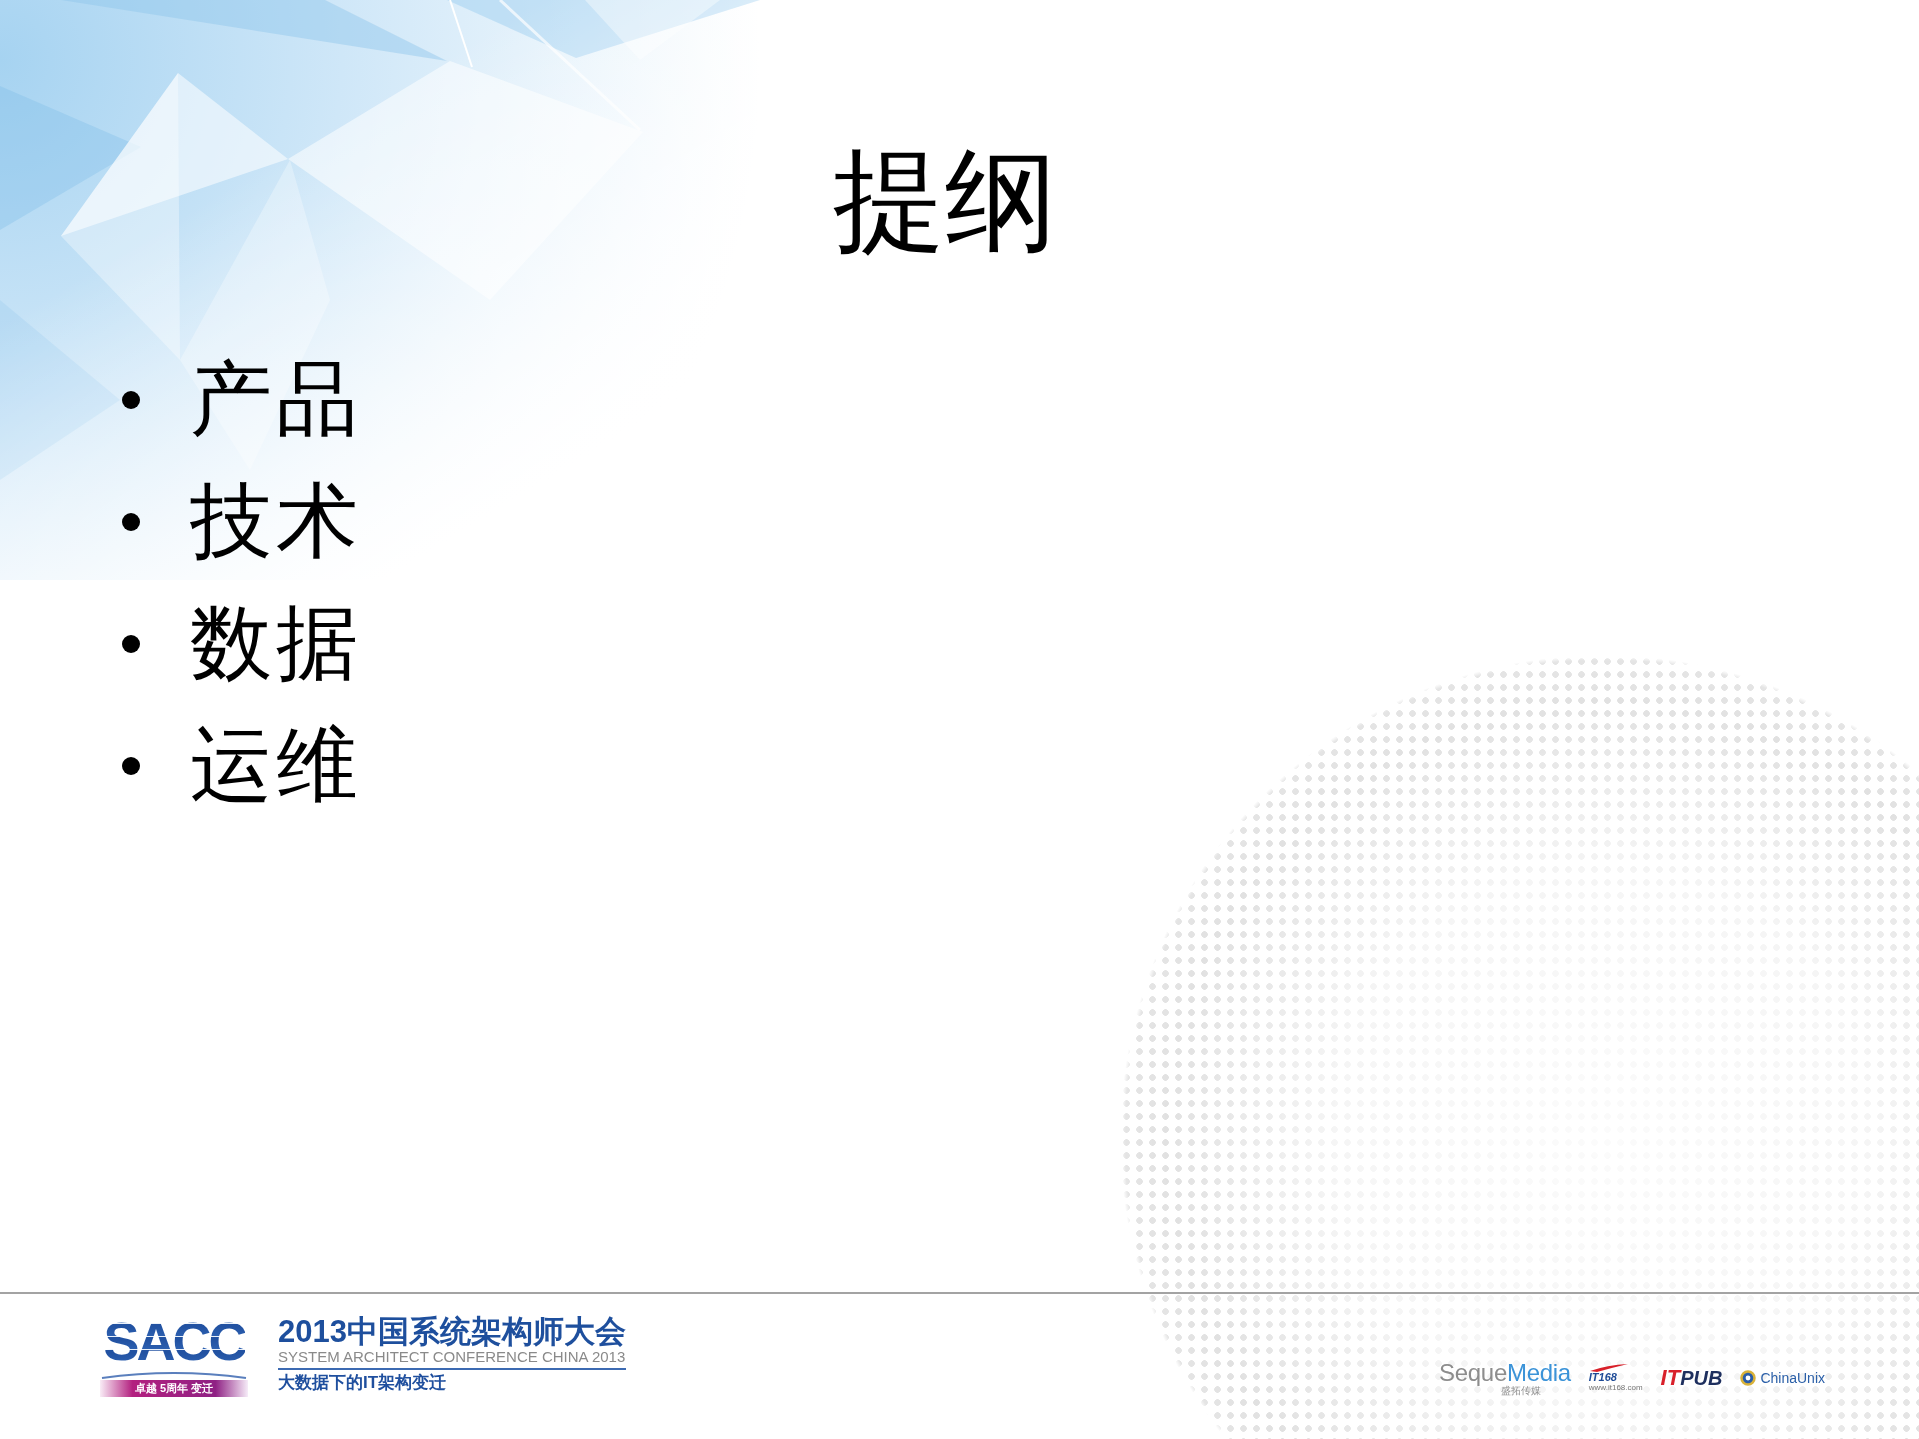  What do you see at coordinates (1615, 1388) in the screenshot?
I see `logo-url: www.it168.com` at bounding box center [1615, 1388].